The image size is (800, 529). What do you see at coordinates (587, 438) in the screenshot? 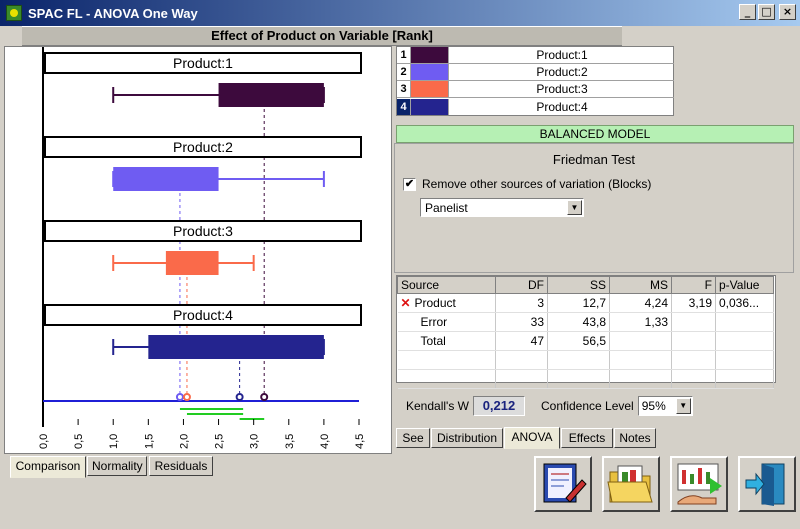
I see `tab-effects: Effects` at bounding box center [587, 438].